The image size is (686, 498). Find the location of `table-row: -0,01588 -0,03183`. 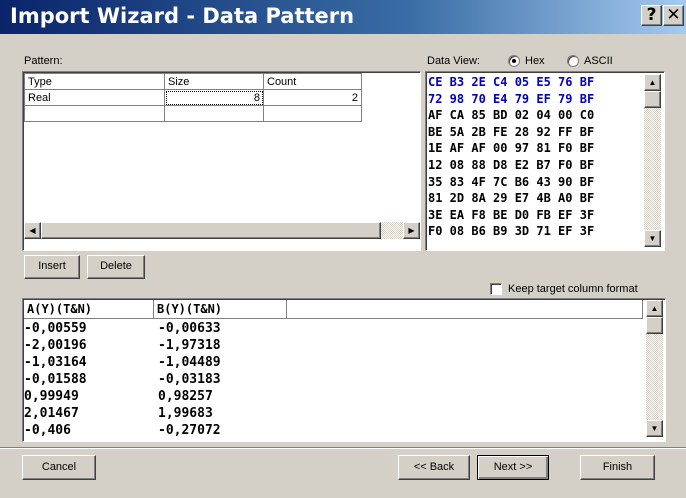

table-row: -0,01588 -0,03183 is located at coordinates (169, 379).